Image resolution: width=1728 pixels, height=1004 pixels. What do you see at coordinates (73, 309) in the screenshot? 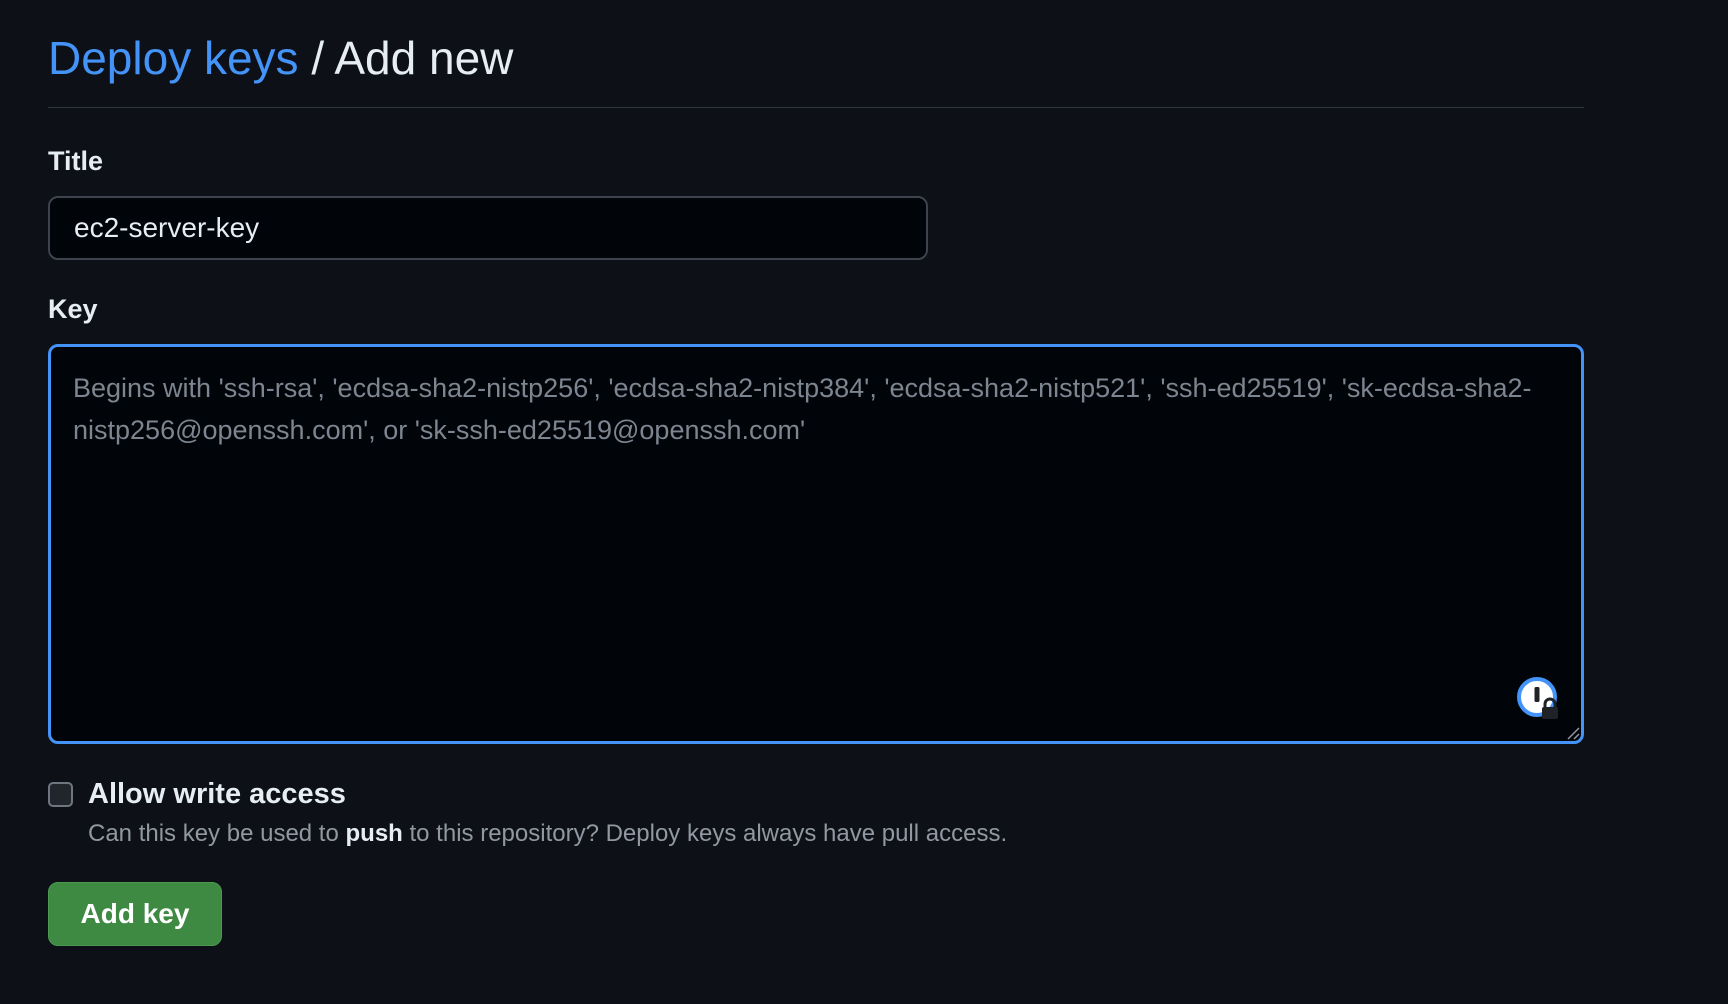
I see `key-label: Key` at bounding box center [73, 309].